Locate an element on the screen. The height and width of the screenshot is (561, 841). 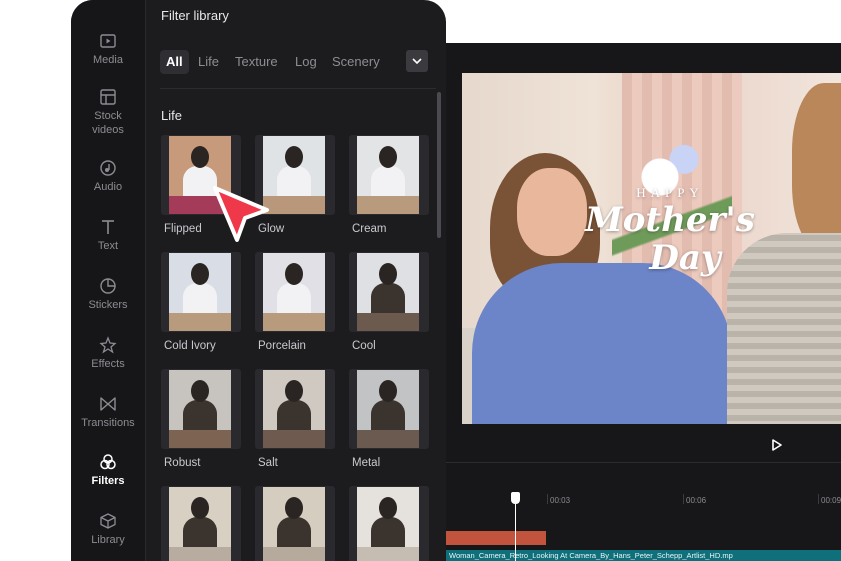
caption-happy: HAPPY is located at coordinates (670, 192).